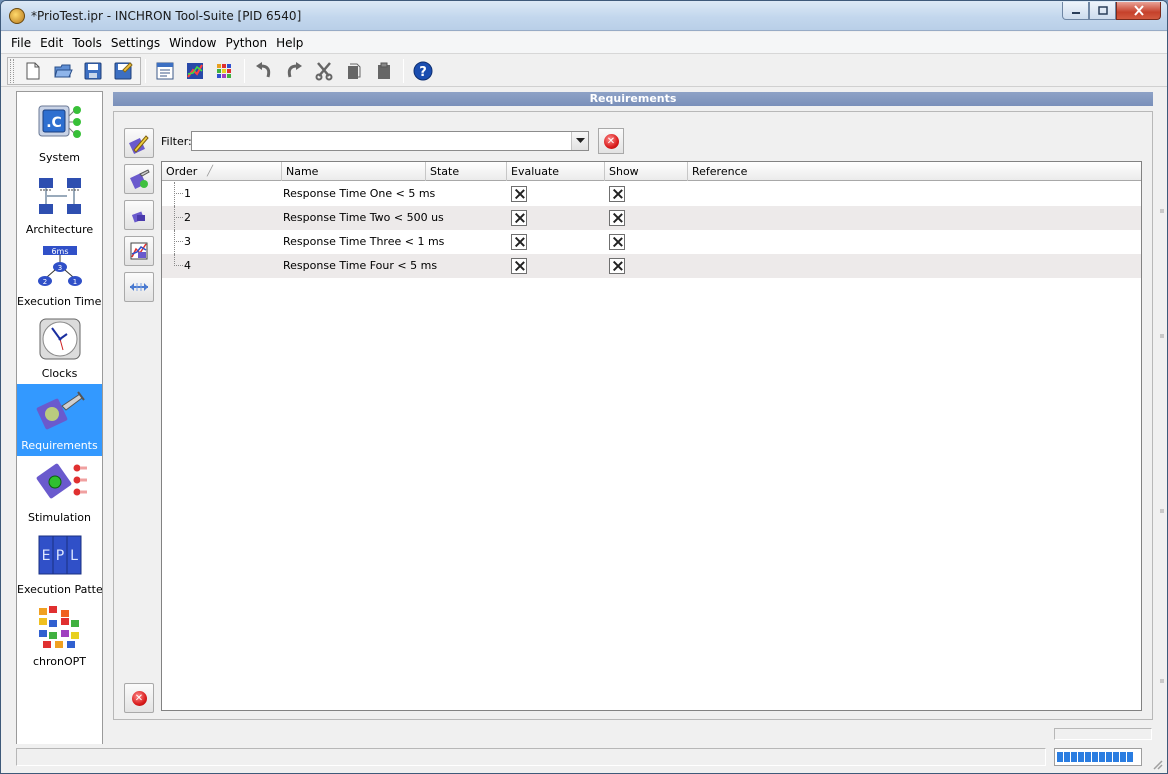  What do you see at coordinates (354, 171) in the screenshot?
I see `column-header-name: Name` at bounding box center [354, 171].